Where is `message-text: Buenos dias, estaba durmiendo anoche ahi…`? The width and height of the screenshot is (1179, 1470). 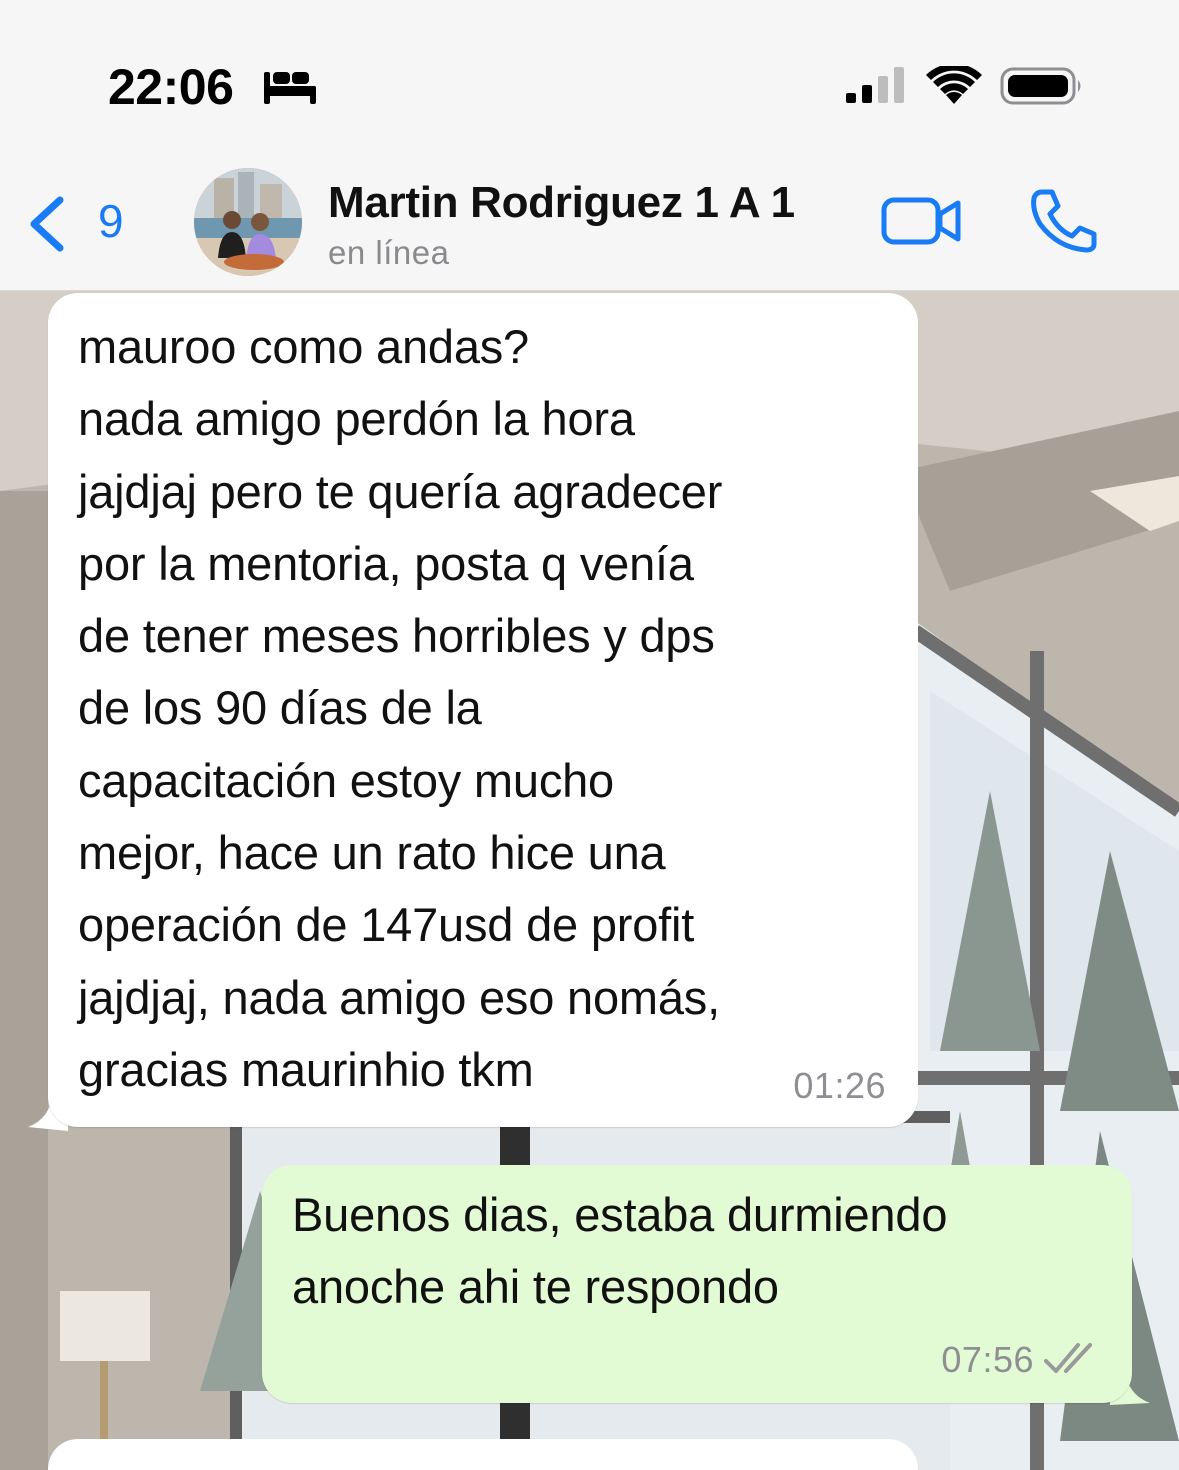
message-text: Buenos dias, estaba durmiendo anoche ahi… is located at coordinates (620, 1251).